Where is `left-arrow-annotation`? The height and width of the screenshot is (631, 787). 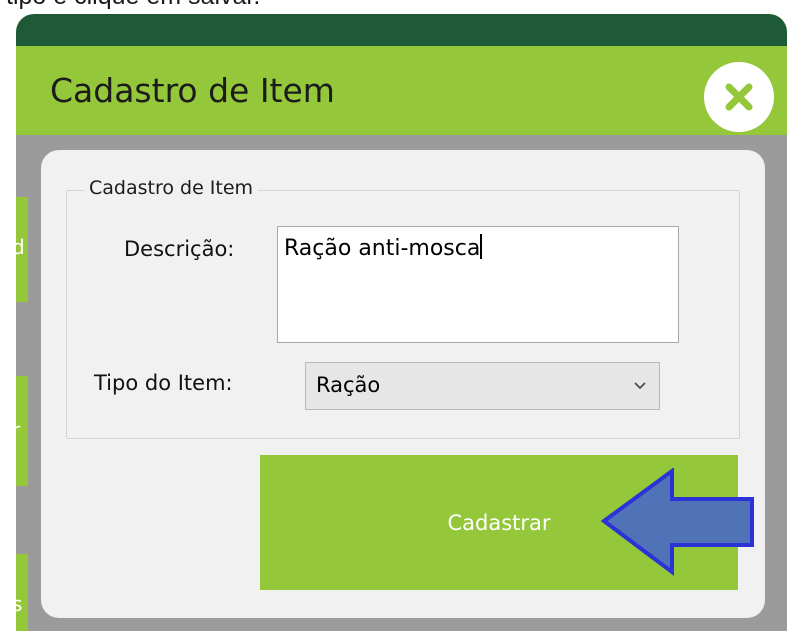 left-arrow-annotation is located at coordinates (677, 522).